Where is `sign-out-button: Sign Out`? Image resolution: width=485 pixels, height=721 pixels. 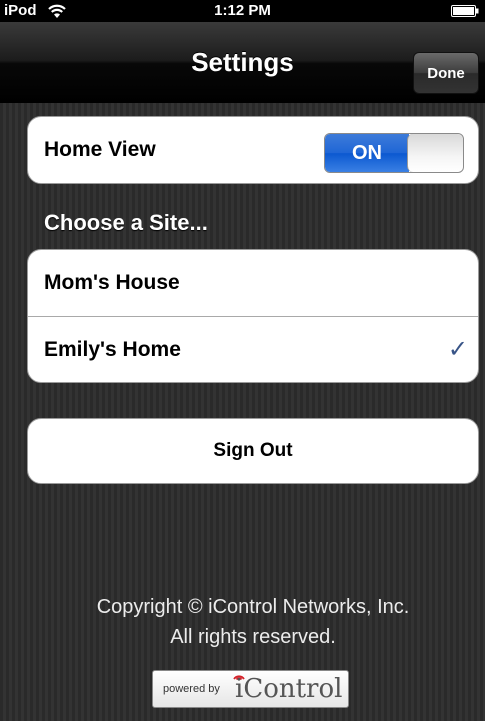
sign-out-button: Sign Out is located at coordinates (253, 451).